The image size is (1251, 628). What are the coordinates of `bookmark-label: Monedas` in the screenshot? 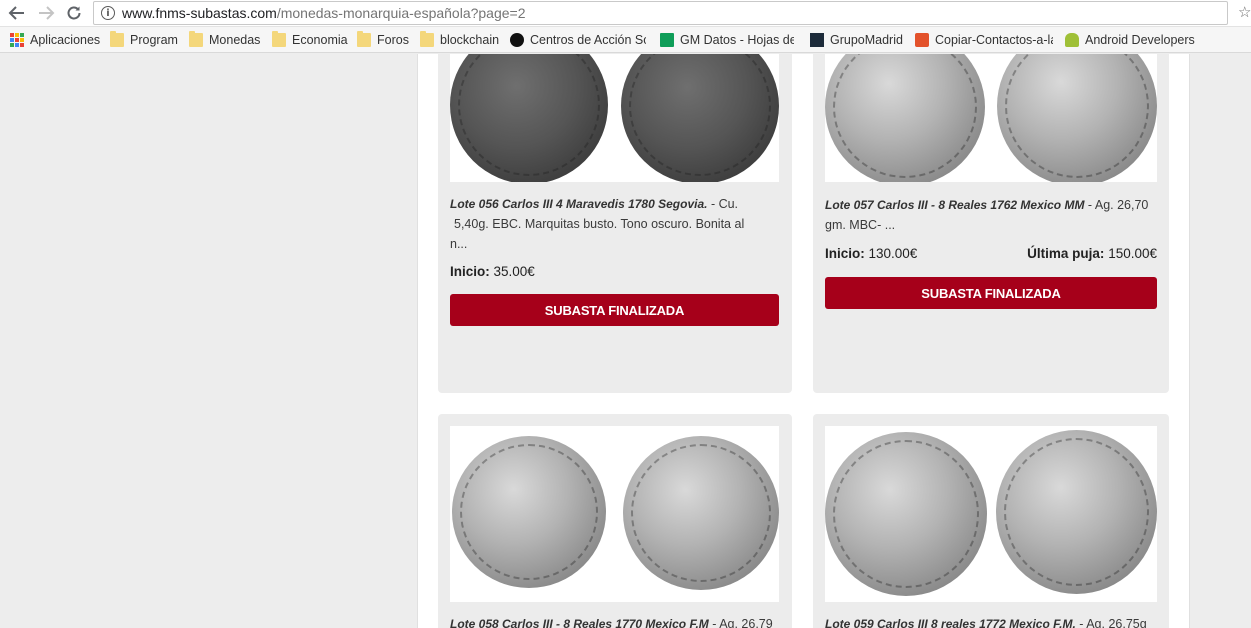 It's located at (235, 40).